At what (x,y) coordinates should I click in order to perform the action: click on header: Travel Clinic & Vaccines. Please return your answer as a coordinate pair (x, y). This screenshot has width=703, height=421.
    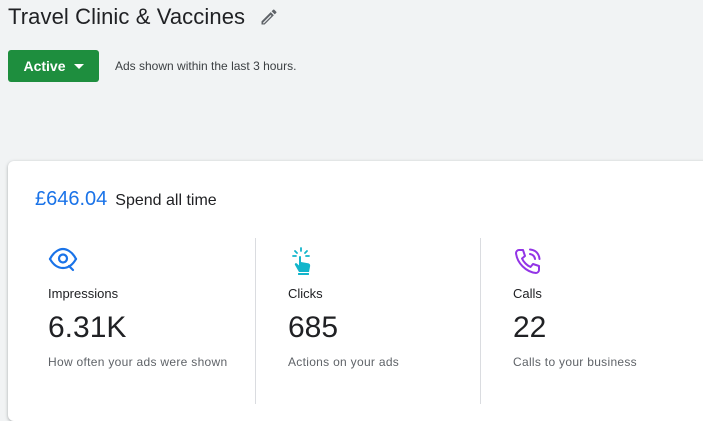
    Looking at the image, I should click on (143, 17).